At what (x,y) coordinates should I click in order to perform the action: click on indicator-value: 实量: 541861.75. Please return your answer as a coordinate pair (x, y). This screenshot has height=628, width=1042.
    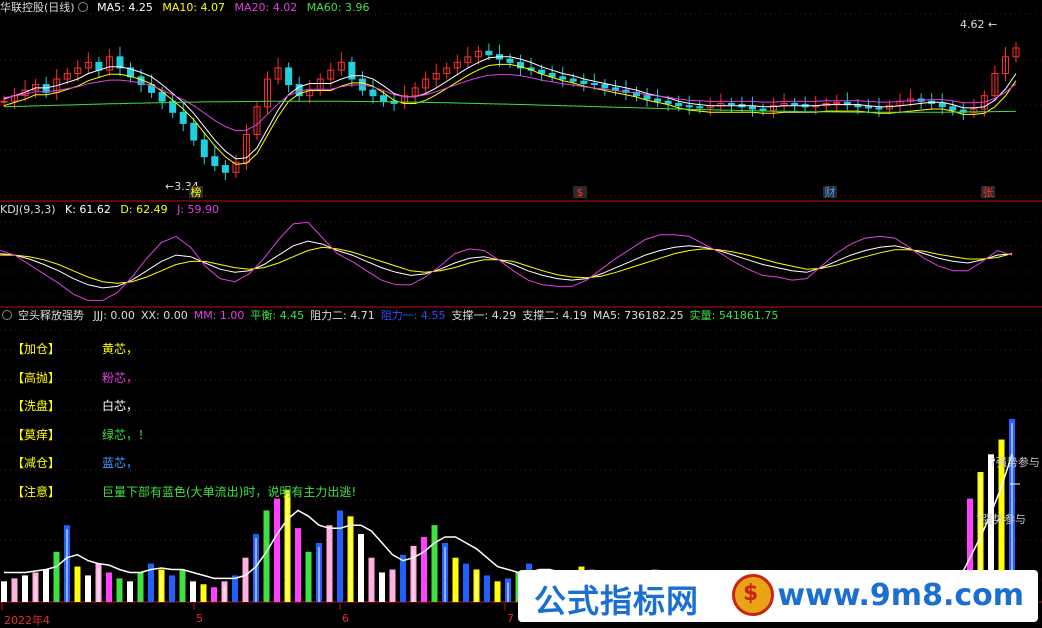
    Looking at the image, I should click on (734, 315).